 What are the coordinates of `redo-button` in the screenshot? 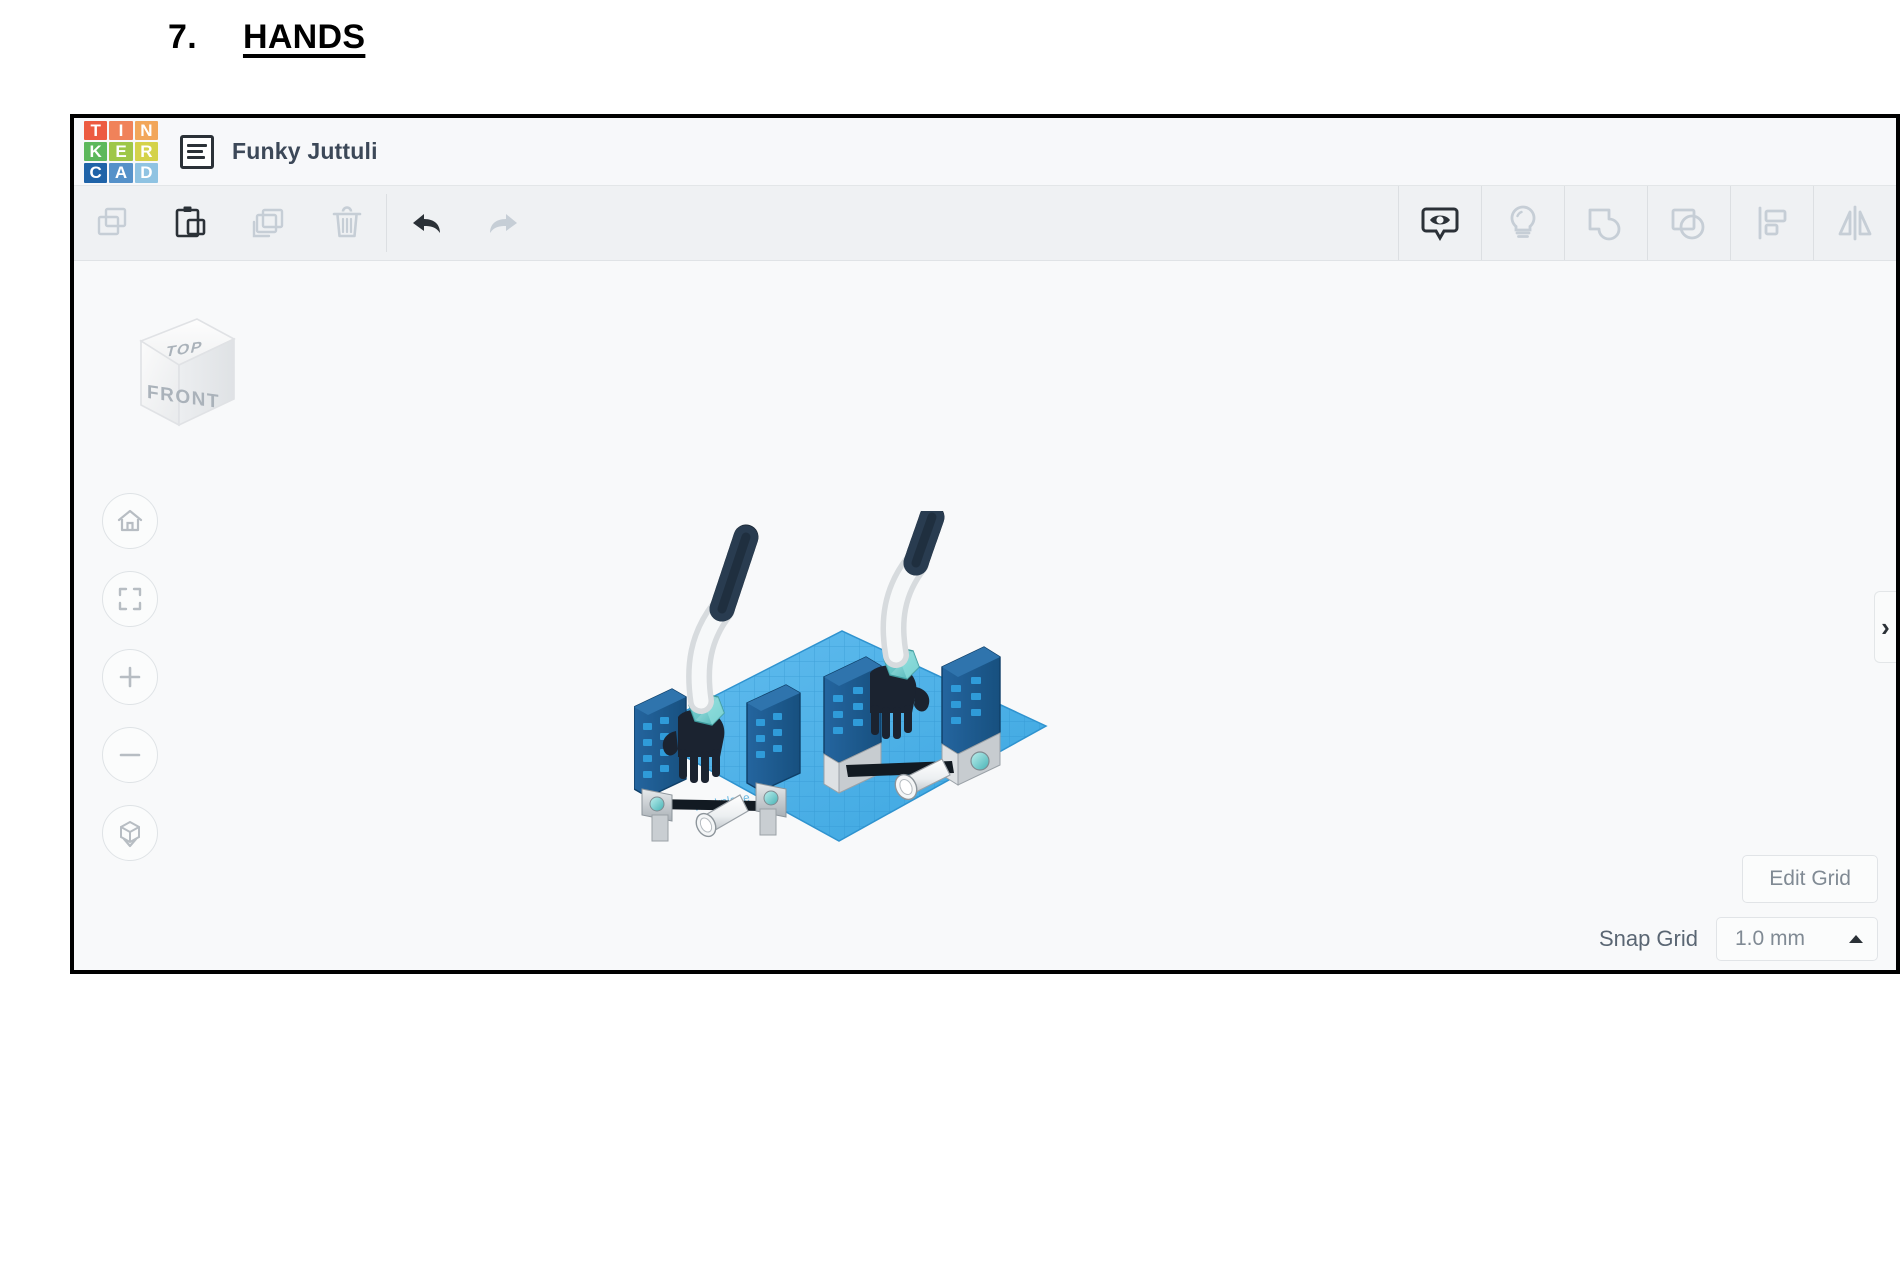 It's located at (504, 223).